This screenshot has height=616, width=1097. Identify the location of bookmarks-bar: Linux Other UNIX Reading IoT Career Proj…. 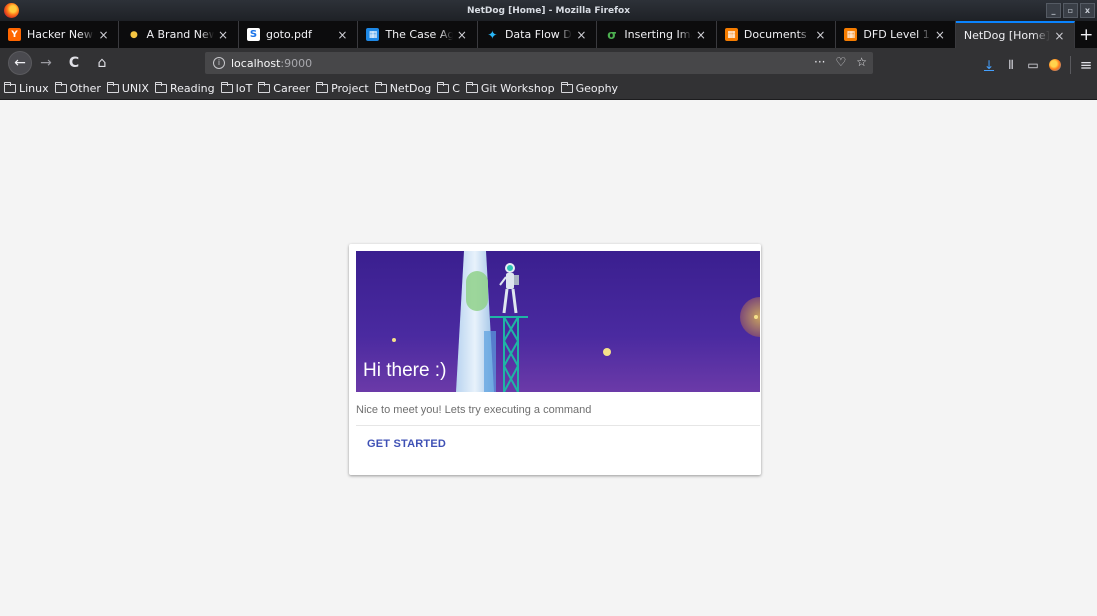
(548, 89).